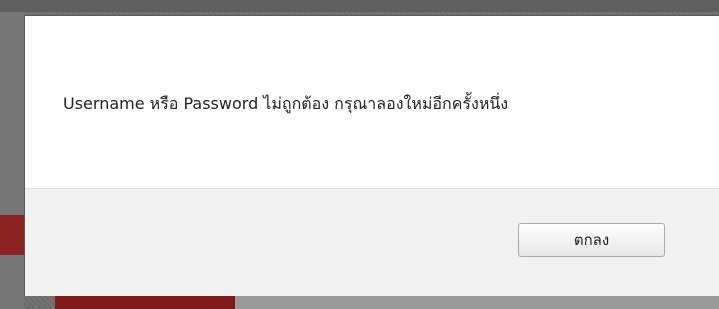 Image resolution: width=719 pixels, height=309 pixels. What do you see at coordinates (477, 302) in the screenshot?
I see `background-gray-panel` at bounding box center [477, 302].